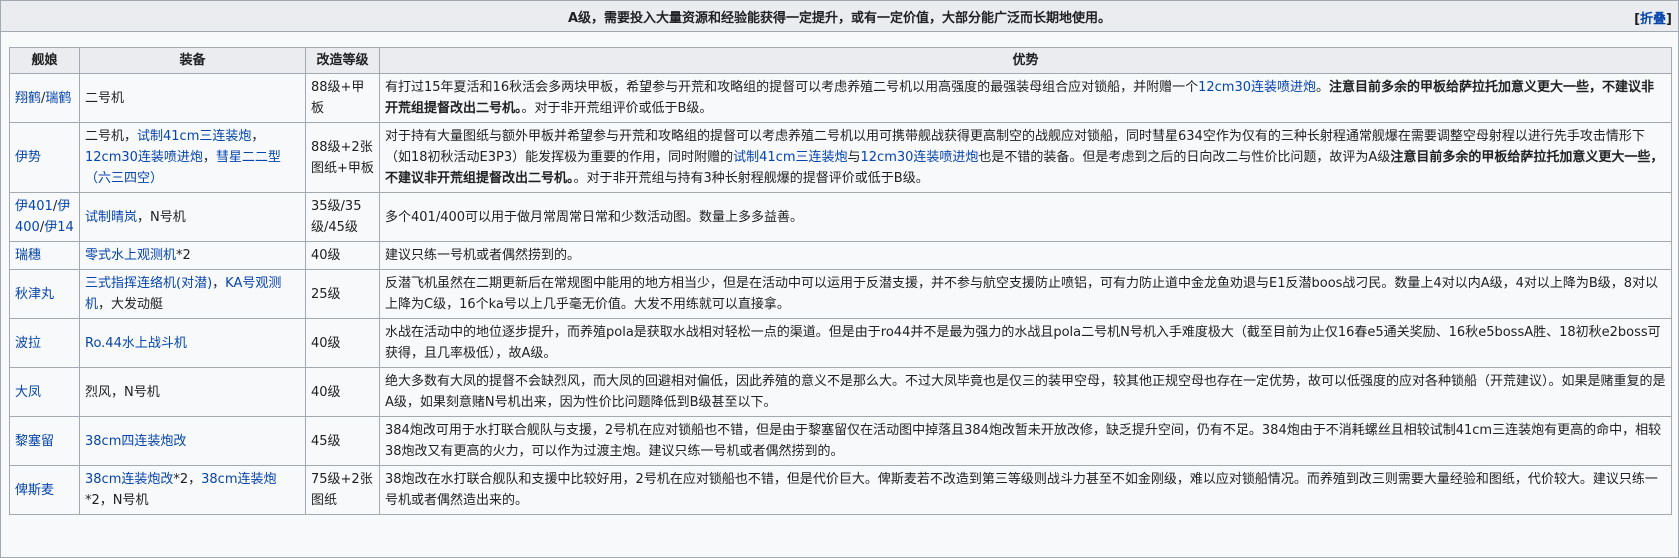 This screenshot has width=1679, height=558. What do you see at coordinates (854, 157) in the screenshot?
I see `text-segment: 与` at bounding box center [854, 157].